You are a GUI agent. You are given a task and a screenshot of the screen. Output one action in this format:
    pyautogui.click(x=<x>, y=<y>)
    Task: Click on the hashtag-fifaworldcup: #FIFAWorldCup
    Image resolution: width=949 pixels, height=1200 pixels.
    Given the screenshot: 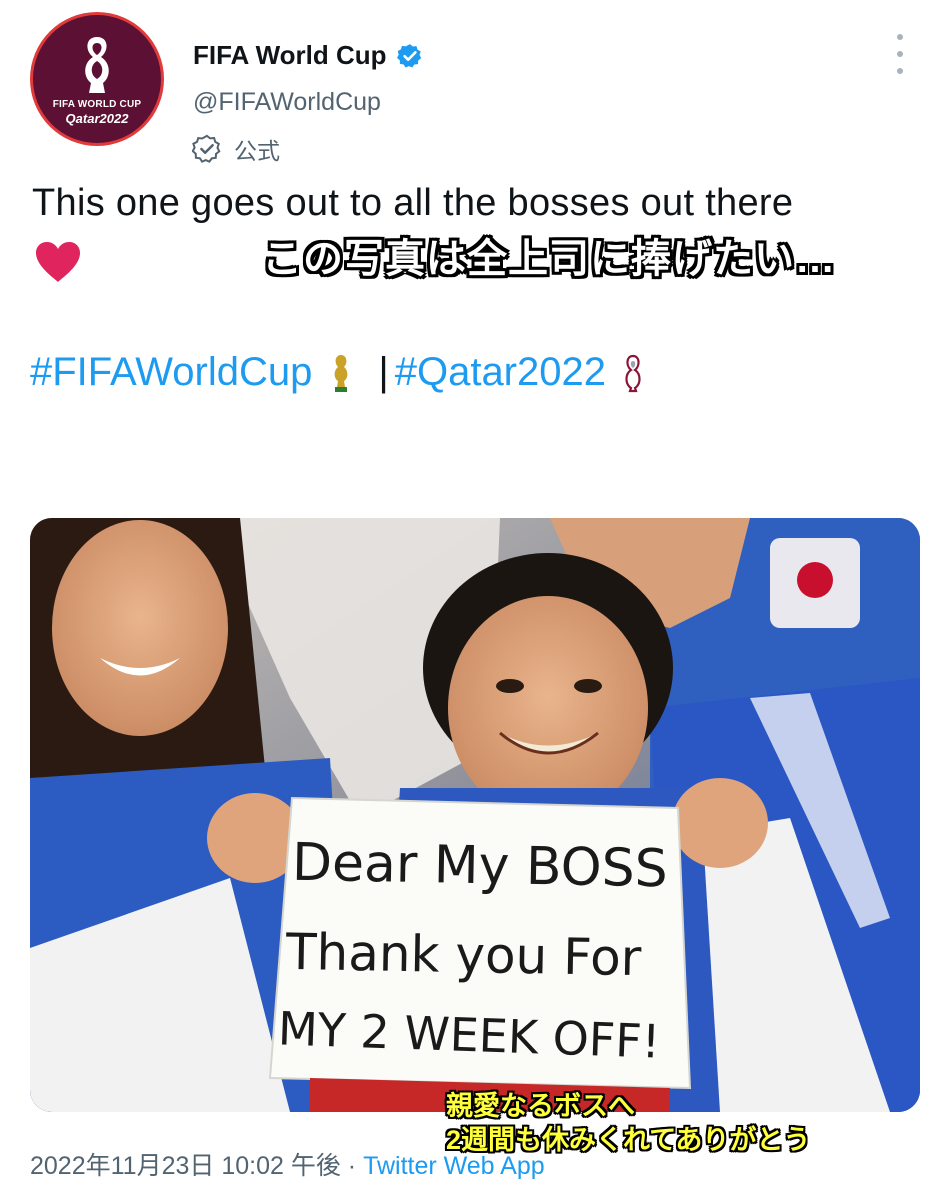 What is the action you would take?
    pyautogui.click(x=171, y=372)
    